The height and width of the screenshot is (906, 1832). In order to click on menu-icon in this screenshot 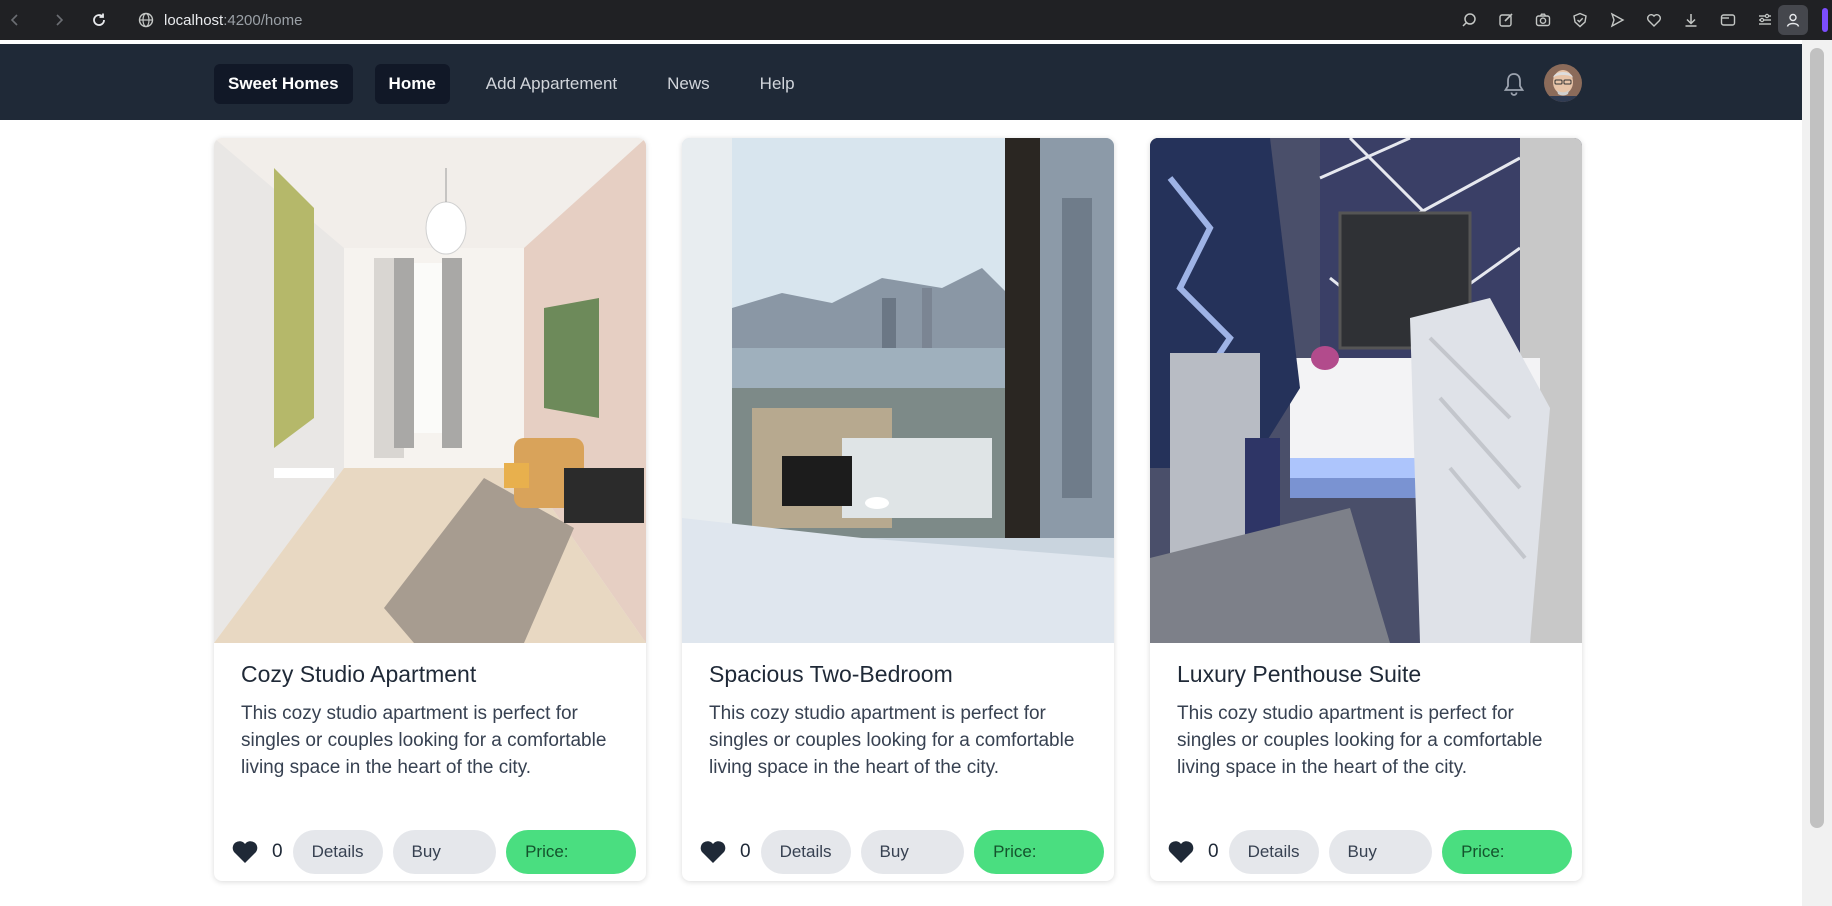, I will do `click(1765, 20)`.